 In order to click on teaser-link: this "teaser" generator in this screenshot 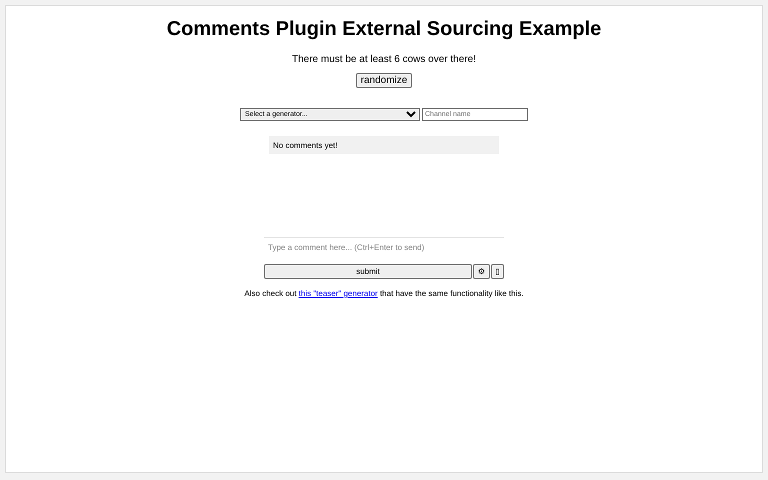, I will do `click(338, 293)`.